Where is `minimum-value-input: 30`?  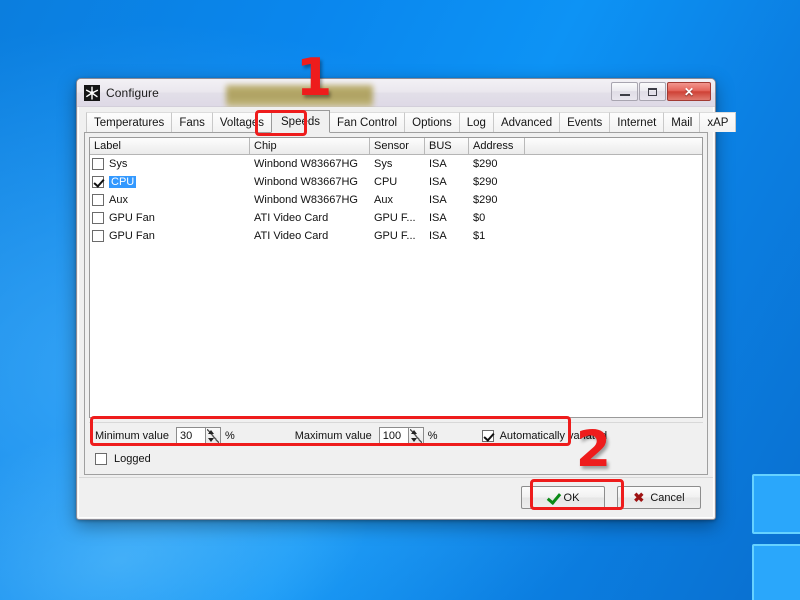 minimum-value-input: 30 is located at coordinates (190, 435).